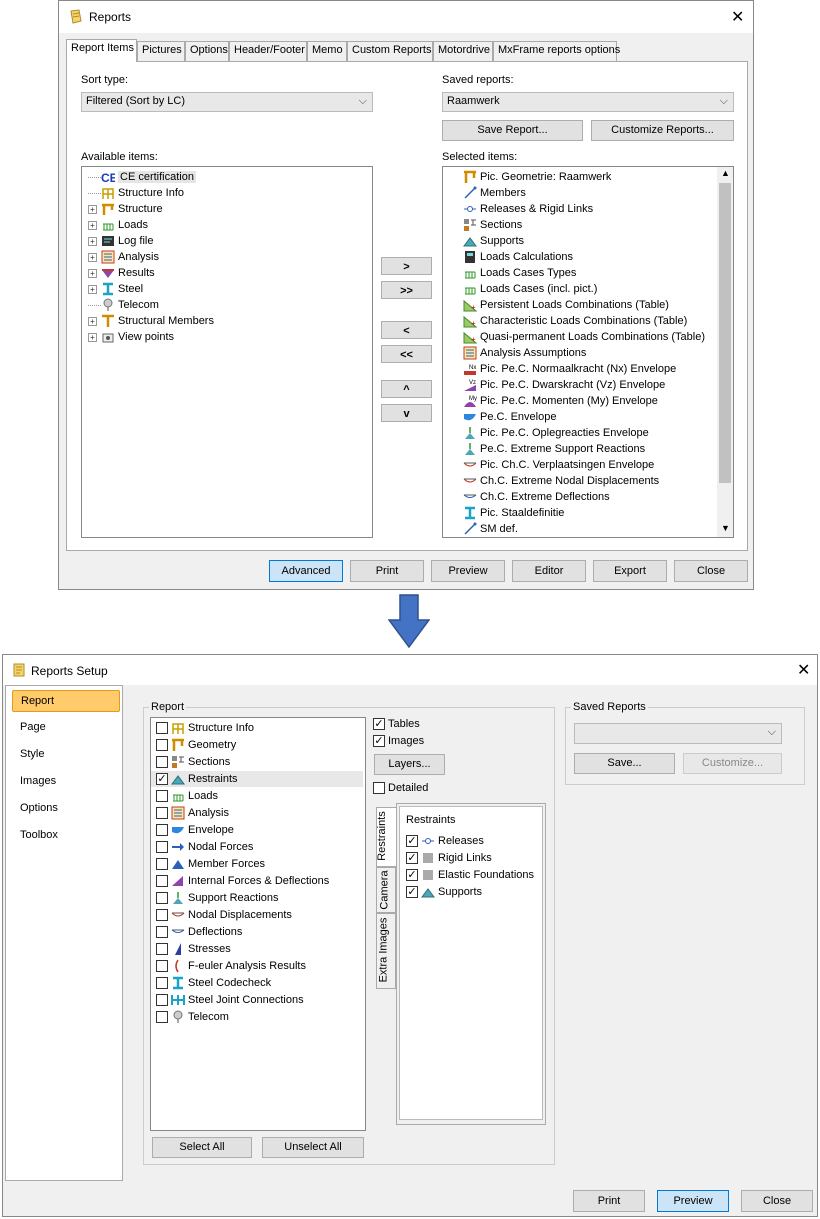 Image resolution: width=820 pixels, height=1219 pixels. What do you see at coordinates (390, 51) in the screenshot?
I see `tab-custom-reports: Custom Reports` at bounding box center [390, 51].